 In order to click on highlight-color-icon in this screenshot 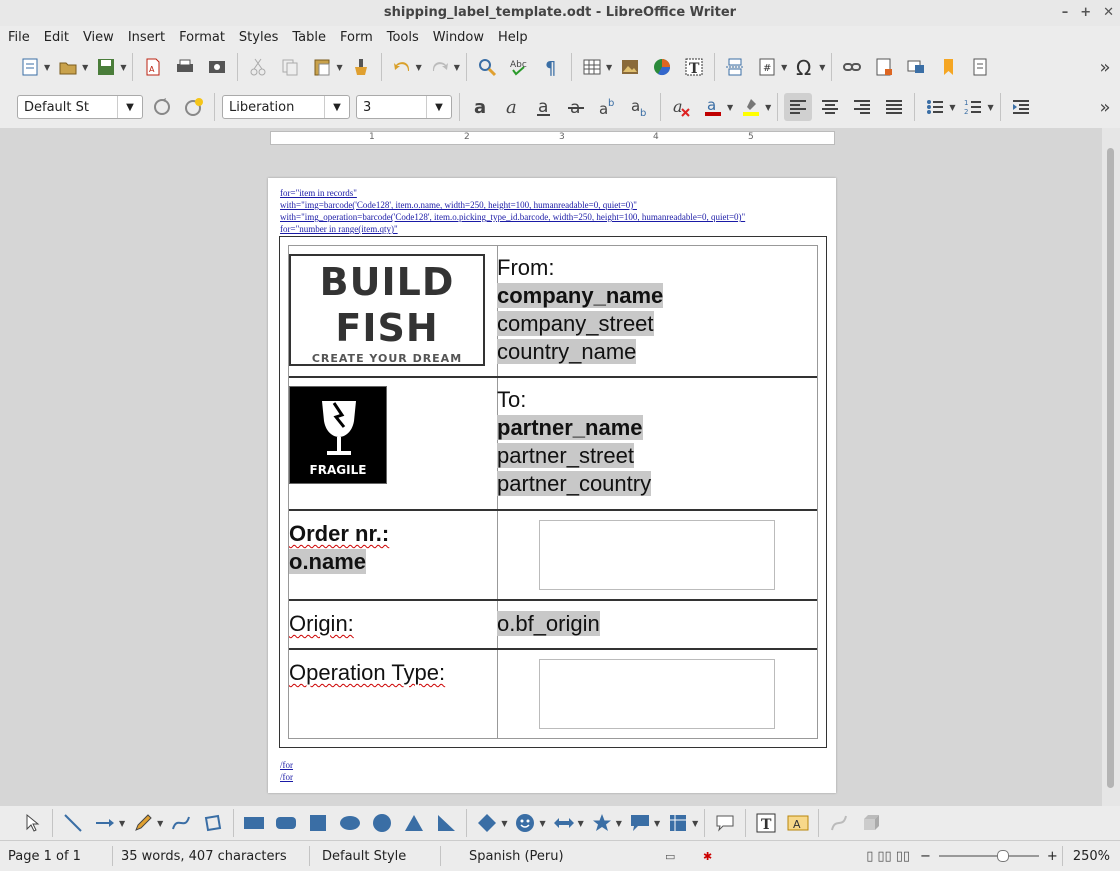, I will do `click(751, 107)`.